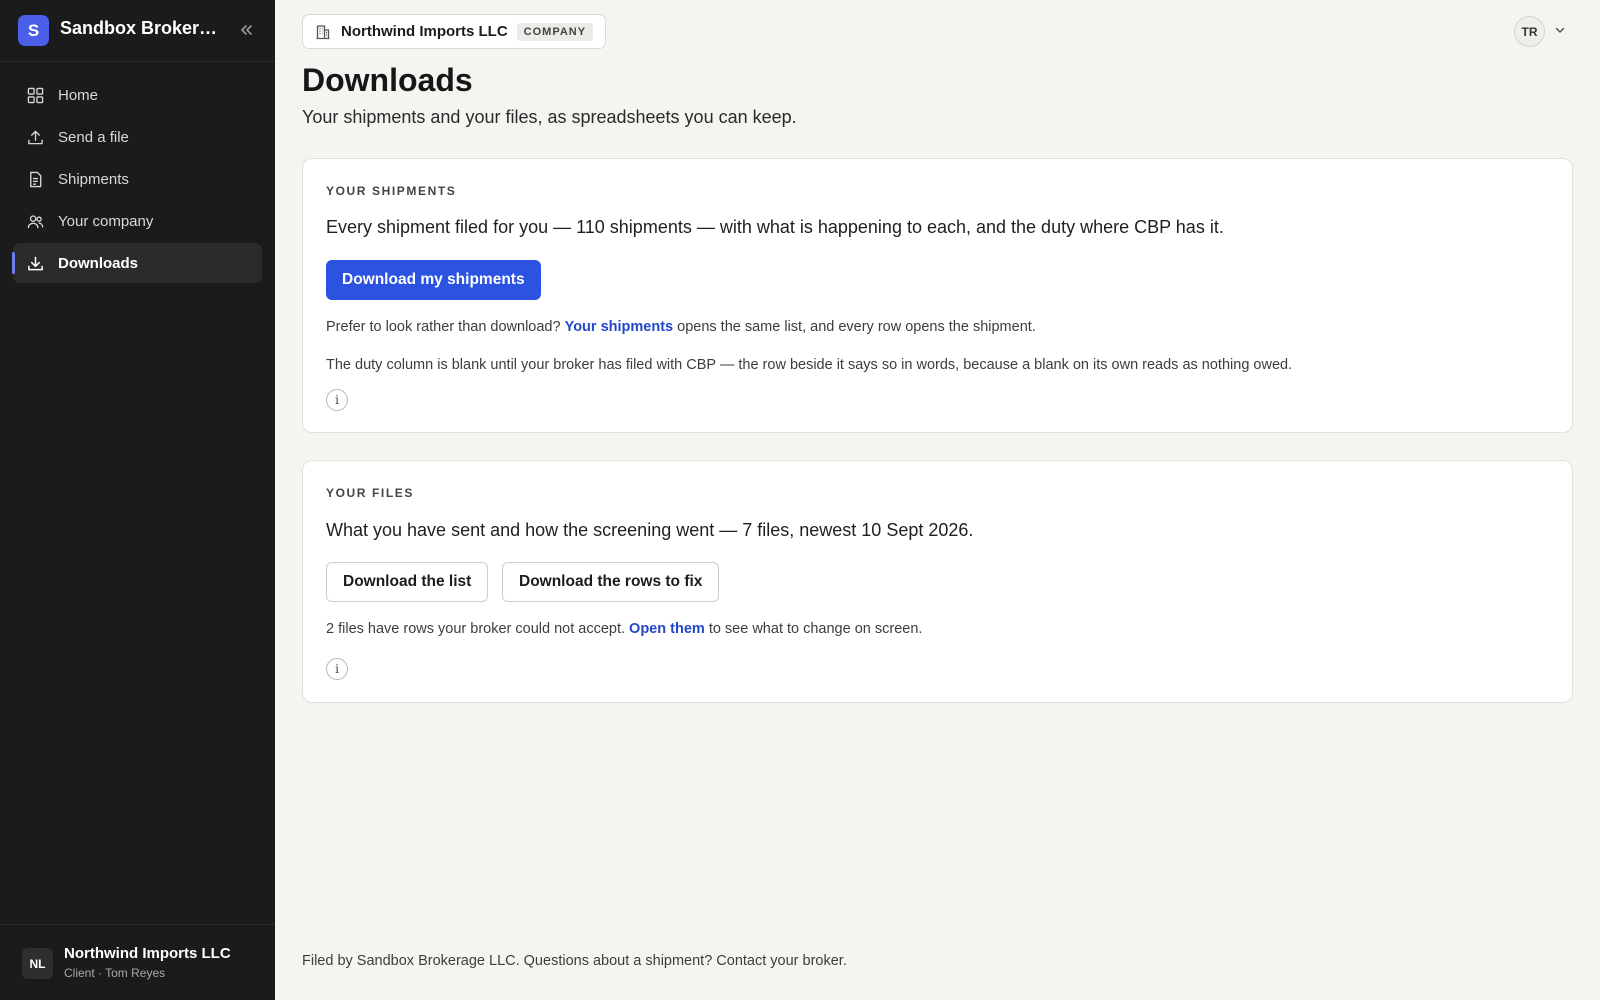 This screenshot has height=1000, width=1600. I want to click on download-list-button: Download the list, so click(407, 582).